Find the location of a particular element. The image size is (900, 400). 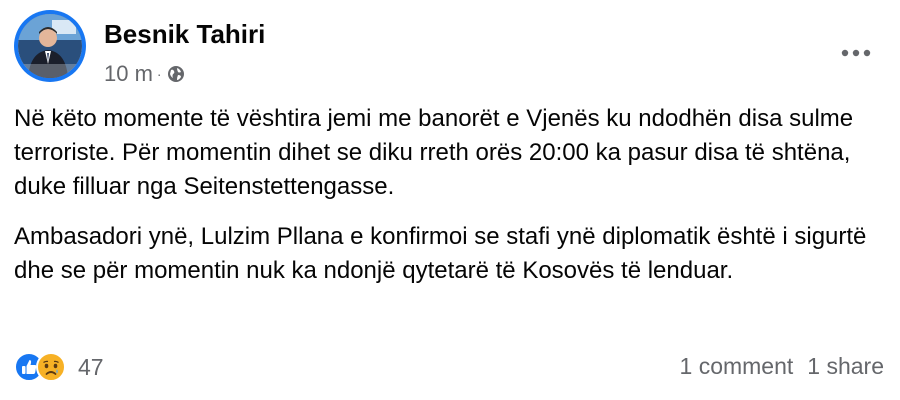

engagement-counts: 1 comment 1 share is located at coordinates (782, 366).